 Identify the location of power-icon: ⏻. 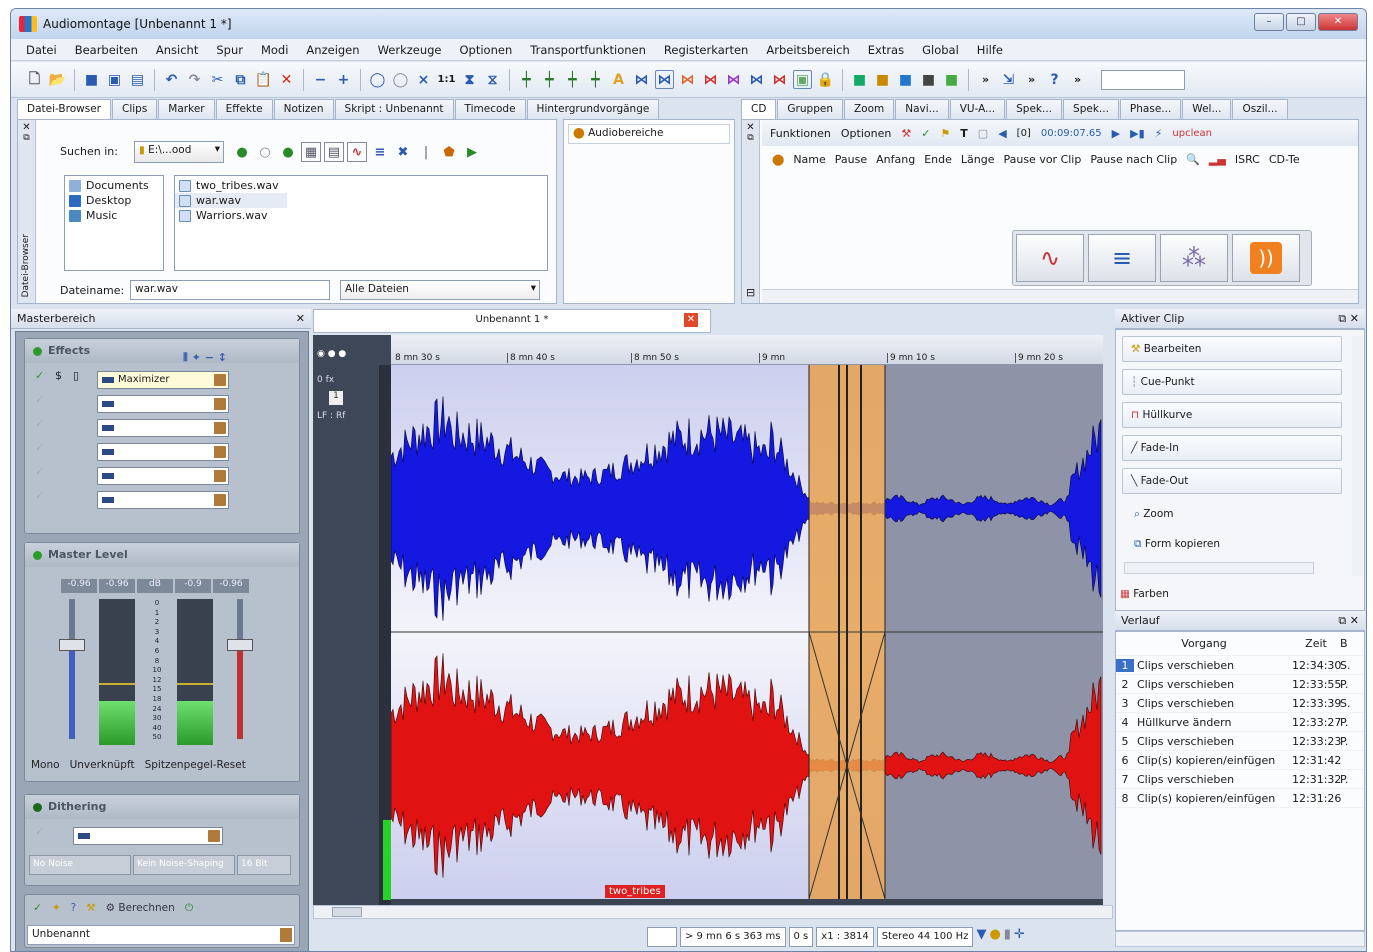
(189, 908).